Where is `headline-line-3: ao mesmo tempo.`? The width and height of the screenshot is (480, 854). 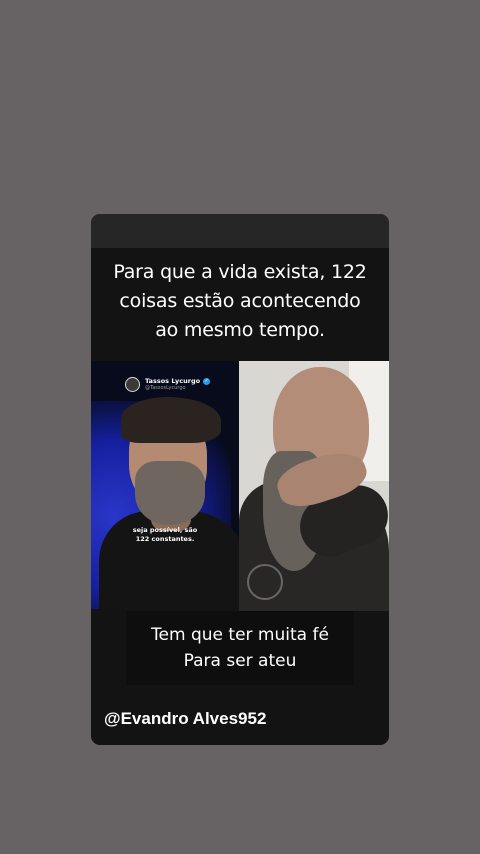 headline-line-3: ao mesmo tempo. is located at coordinates (240, 330).